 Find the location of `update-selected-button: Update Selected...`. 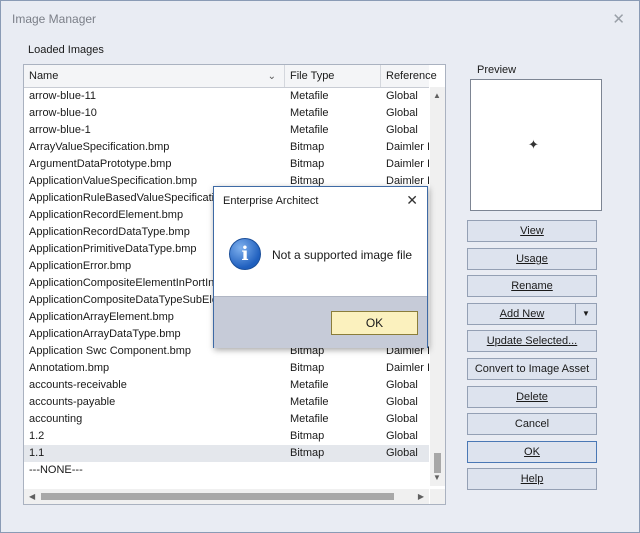

update-selected-button: Update Selected... is located at coordinates (532, 341).